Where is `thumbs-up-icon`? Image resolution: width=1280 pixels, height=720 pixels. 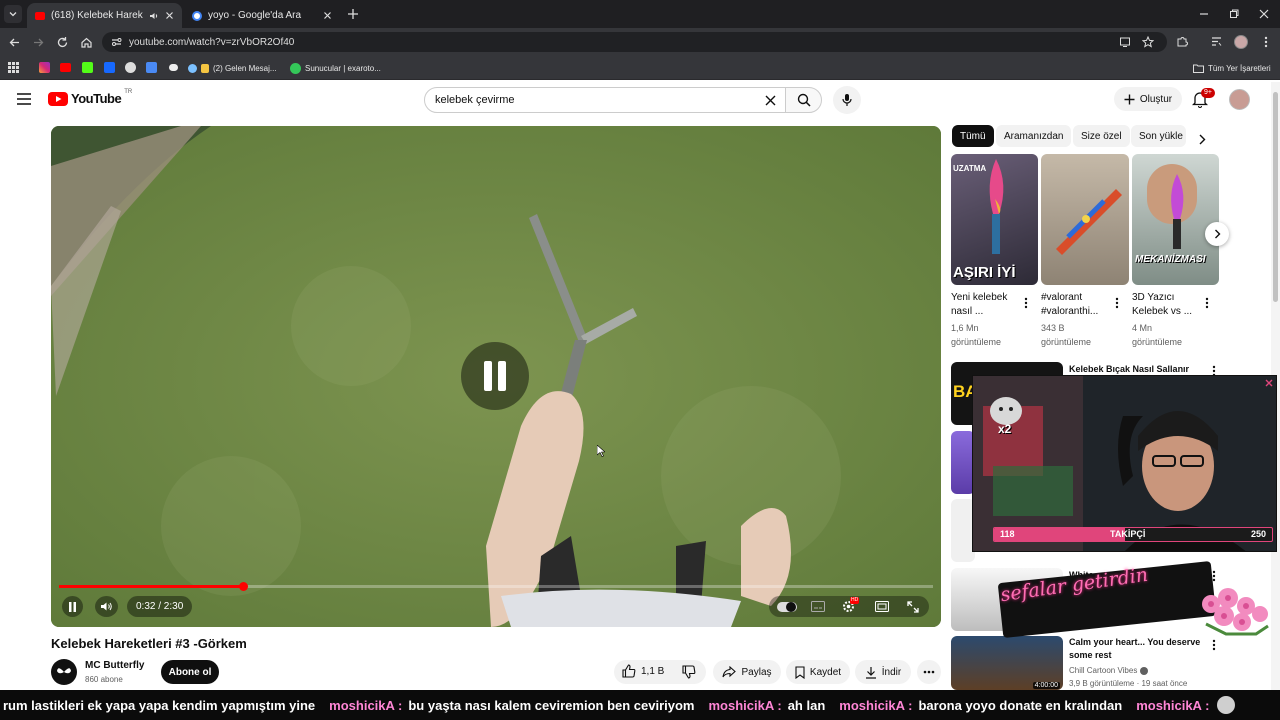
thumbs-up-icon is located at coordinates (629, 671).